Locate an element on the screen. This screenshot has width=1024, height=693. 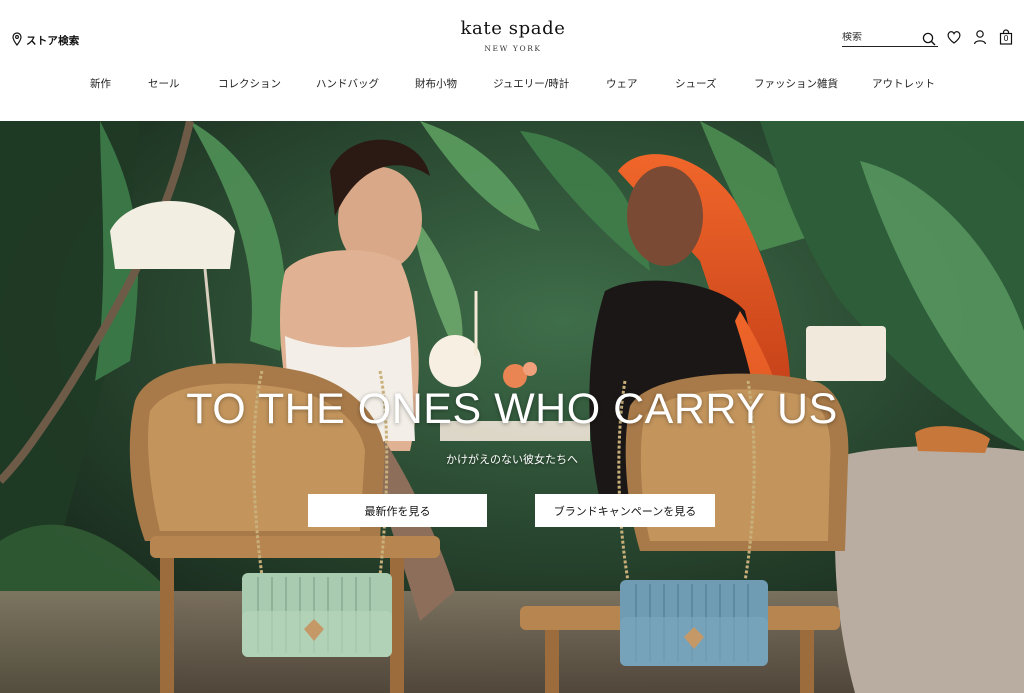
nav-item-collection: コレクション is located at coordinates (249, 83).